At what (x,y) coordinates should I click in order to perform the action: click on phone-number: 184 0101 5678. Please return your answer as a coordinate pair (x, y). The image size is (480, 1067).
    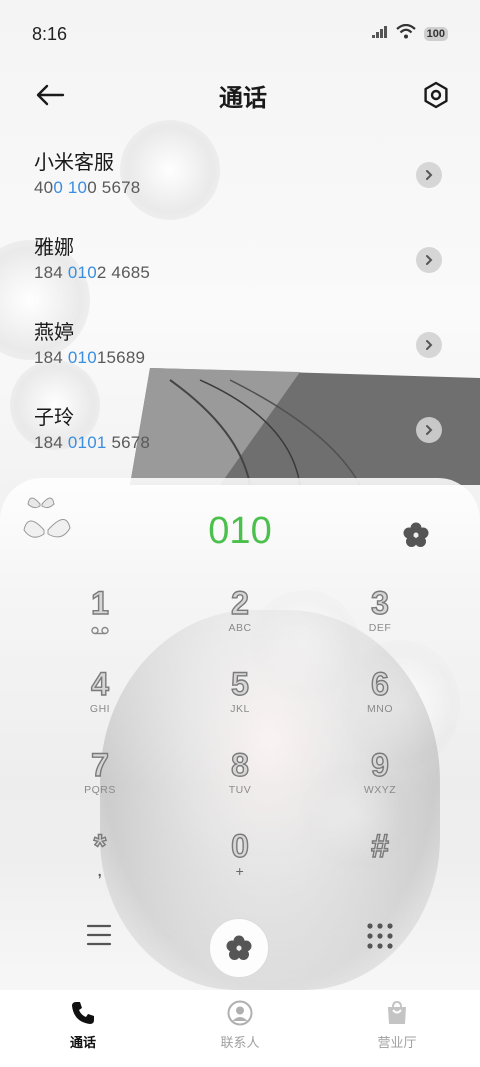
    Looking at the image, I should click on (92, 442).